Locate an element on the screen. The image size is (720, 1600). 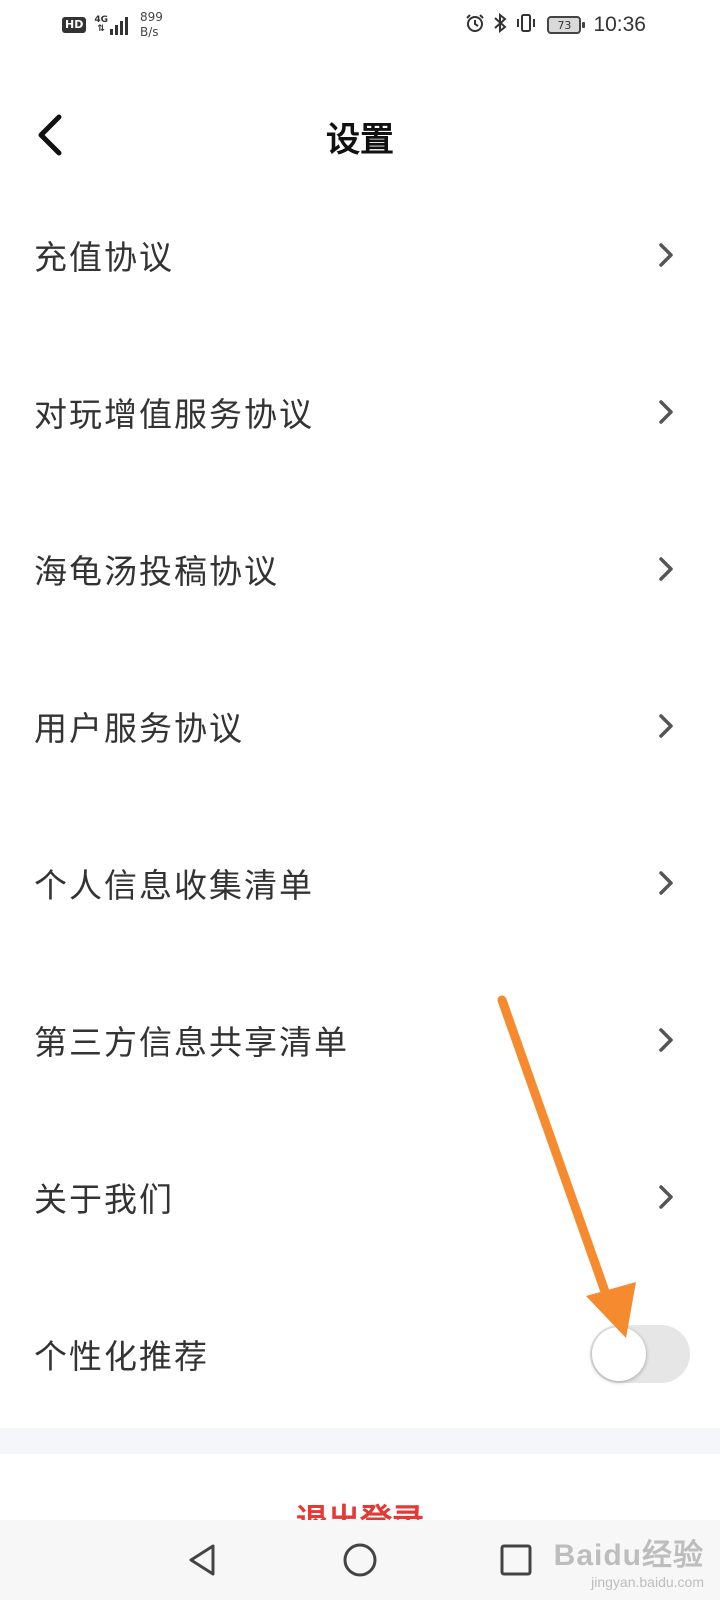
network-arrows-icon: ⇅ is located at coordinates (101, 29).